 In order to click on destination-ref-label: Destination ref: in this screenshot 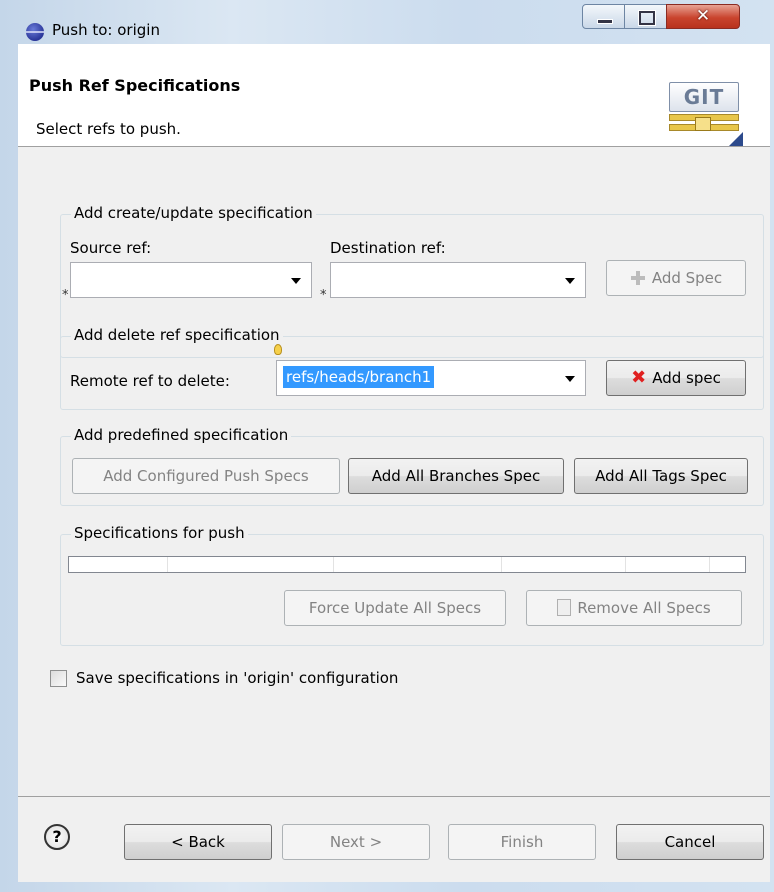, I will do `click(388, 248)`.